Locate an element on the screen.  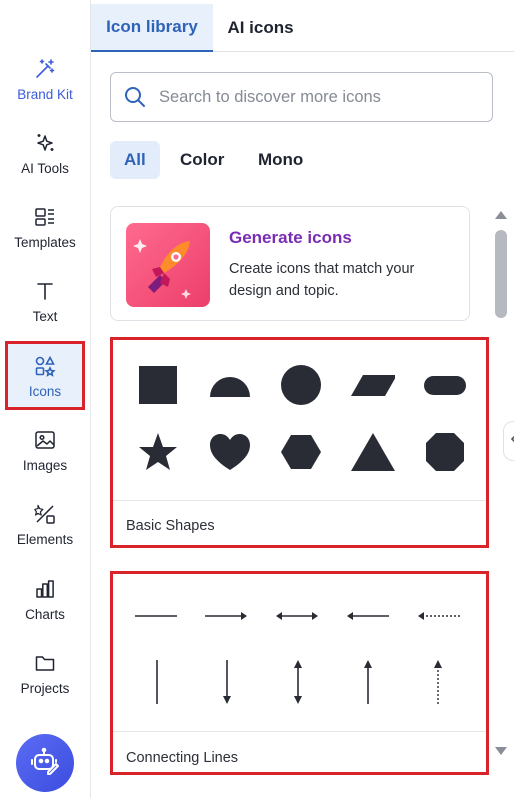
chevron-left-icon is located at coordinates (512, 441).